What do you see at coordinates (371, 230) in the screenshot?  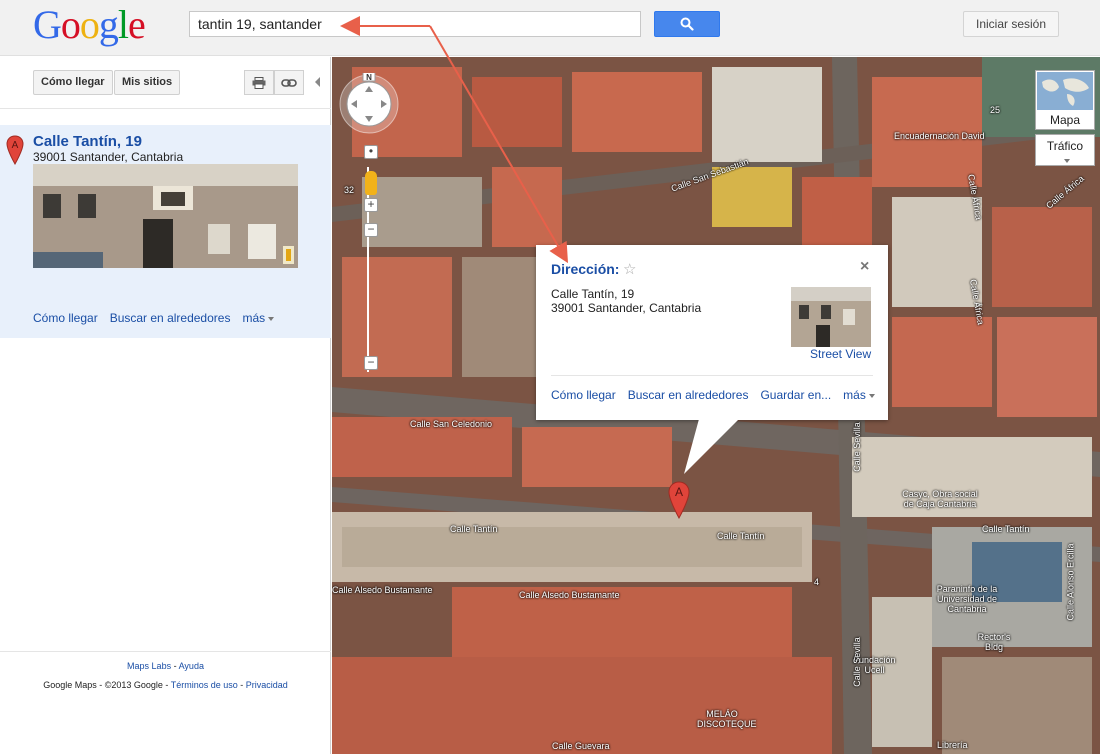 I see `zoom-handle: −` at bounding box center [371, 230].